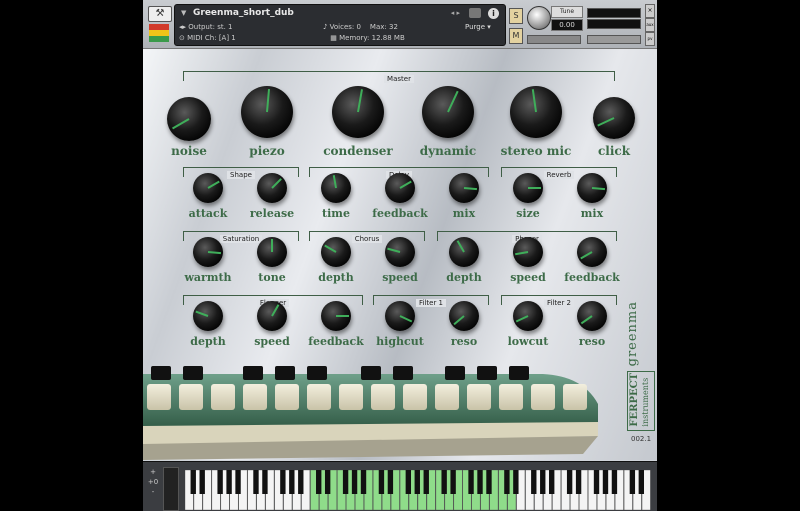  I want to click on stereo-mic-knob, so click(536, 112).